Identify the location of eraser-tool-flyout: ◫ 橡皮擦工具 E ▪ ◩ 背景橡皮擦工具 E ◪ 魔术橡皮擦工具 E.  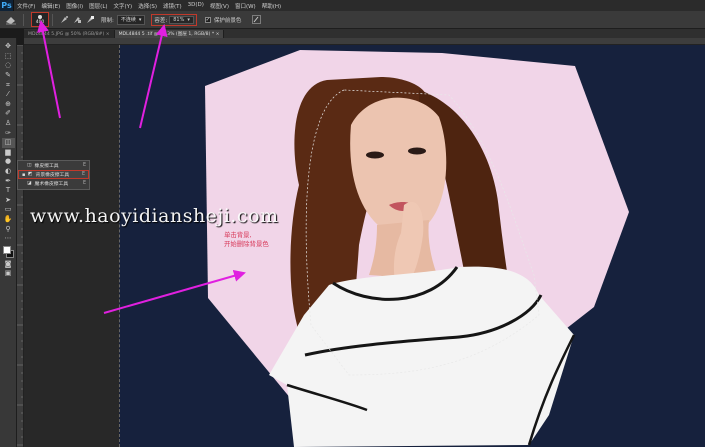
(53, 175).